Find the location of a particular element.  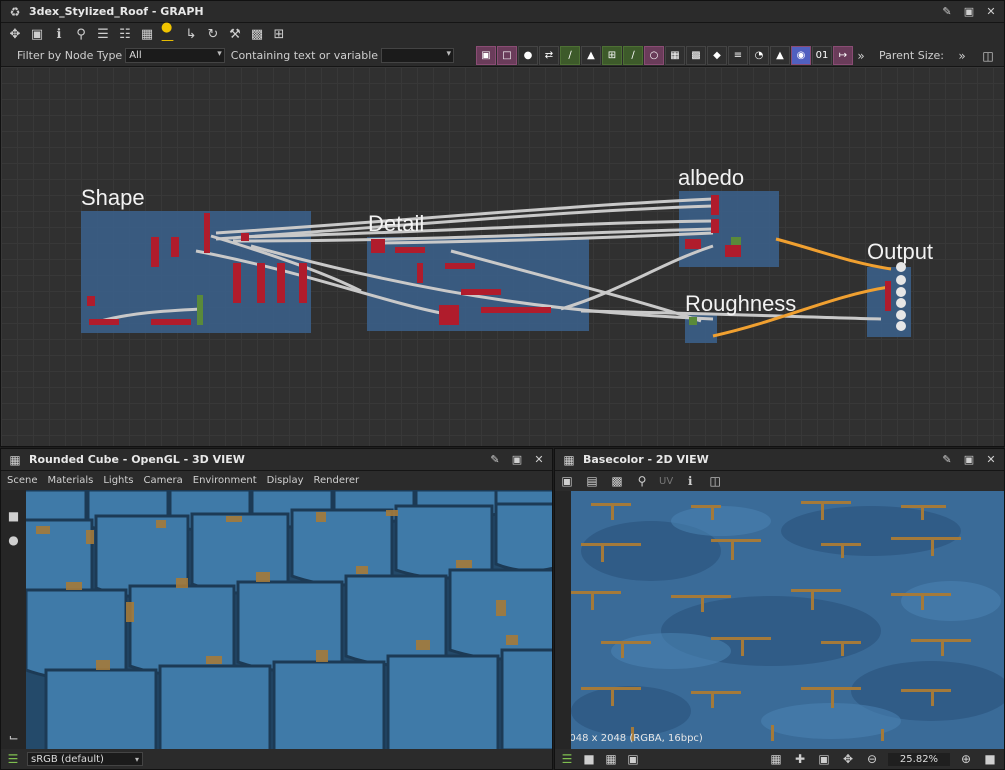

parent-size-more-icon: » is located at coordinates (962, 56).